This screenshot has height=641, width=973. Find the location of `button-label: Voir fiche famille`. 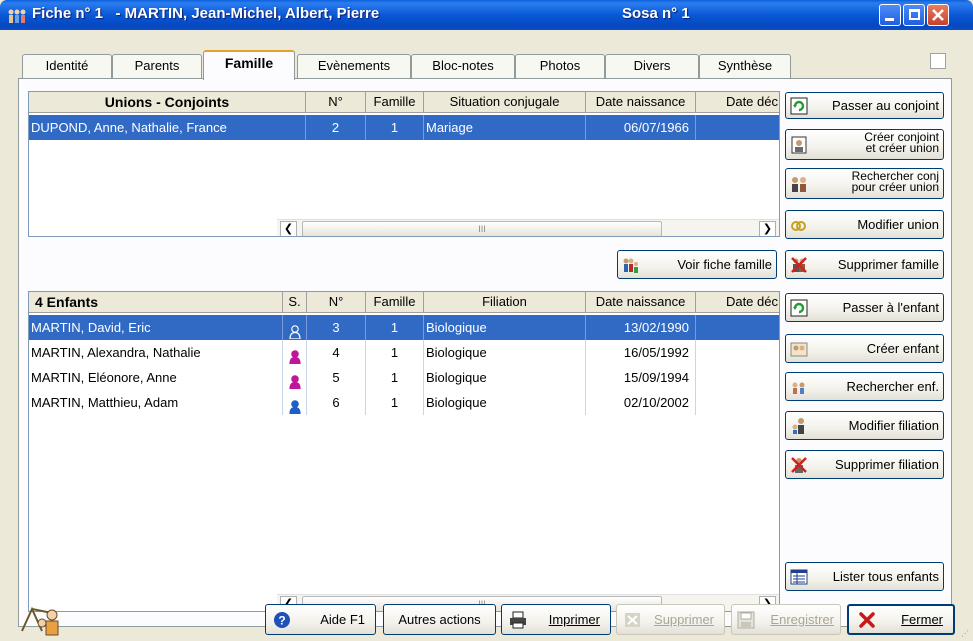

button-label: Voir fiche famille is located at coordinates (724, 264).